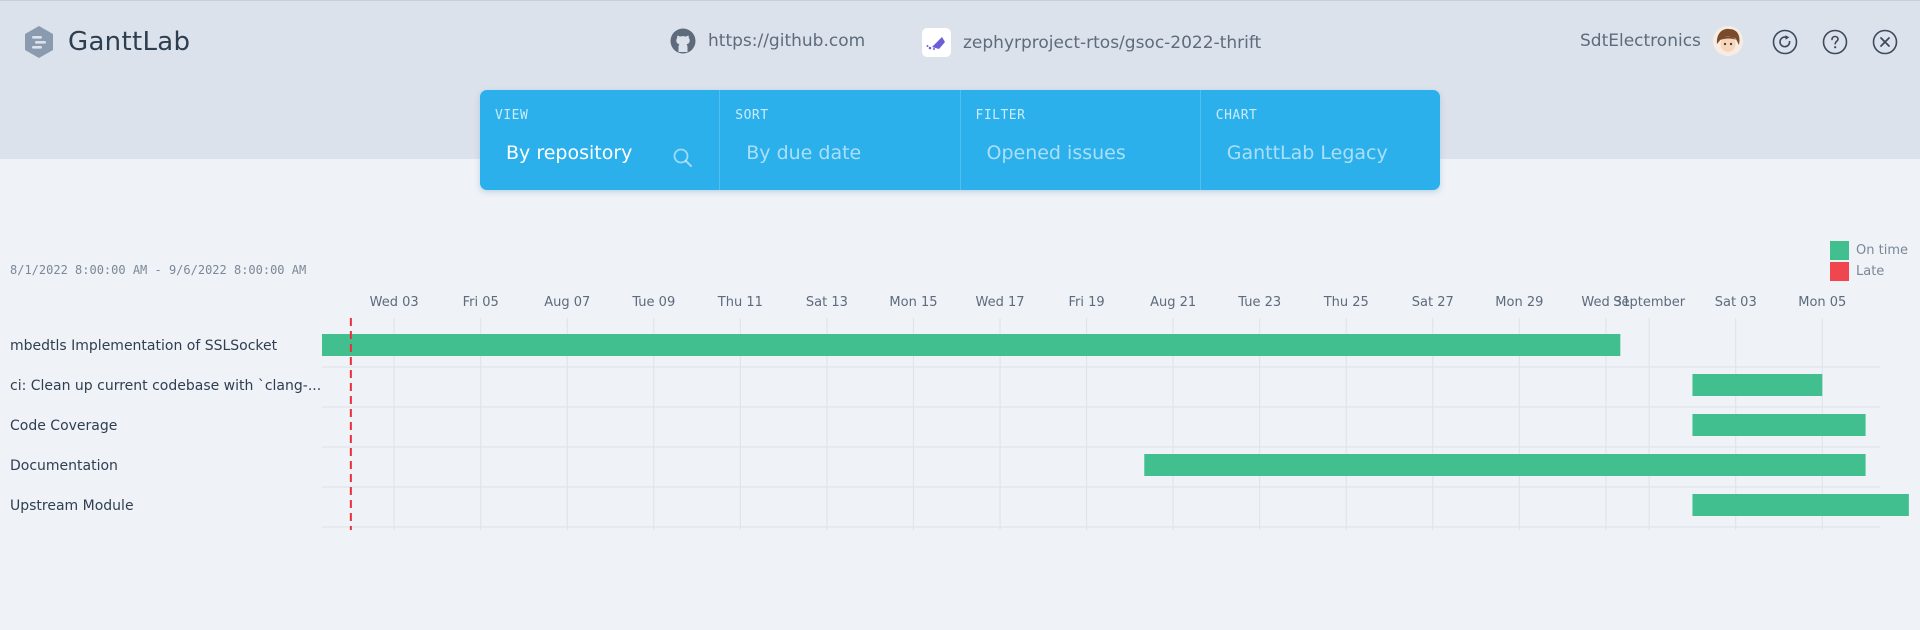  Describe the element at coordinates (1112, 42) in the screenshot. I see `project-name: zephyrproject-rtos/gsoc-2022-thrift` at that location.